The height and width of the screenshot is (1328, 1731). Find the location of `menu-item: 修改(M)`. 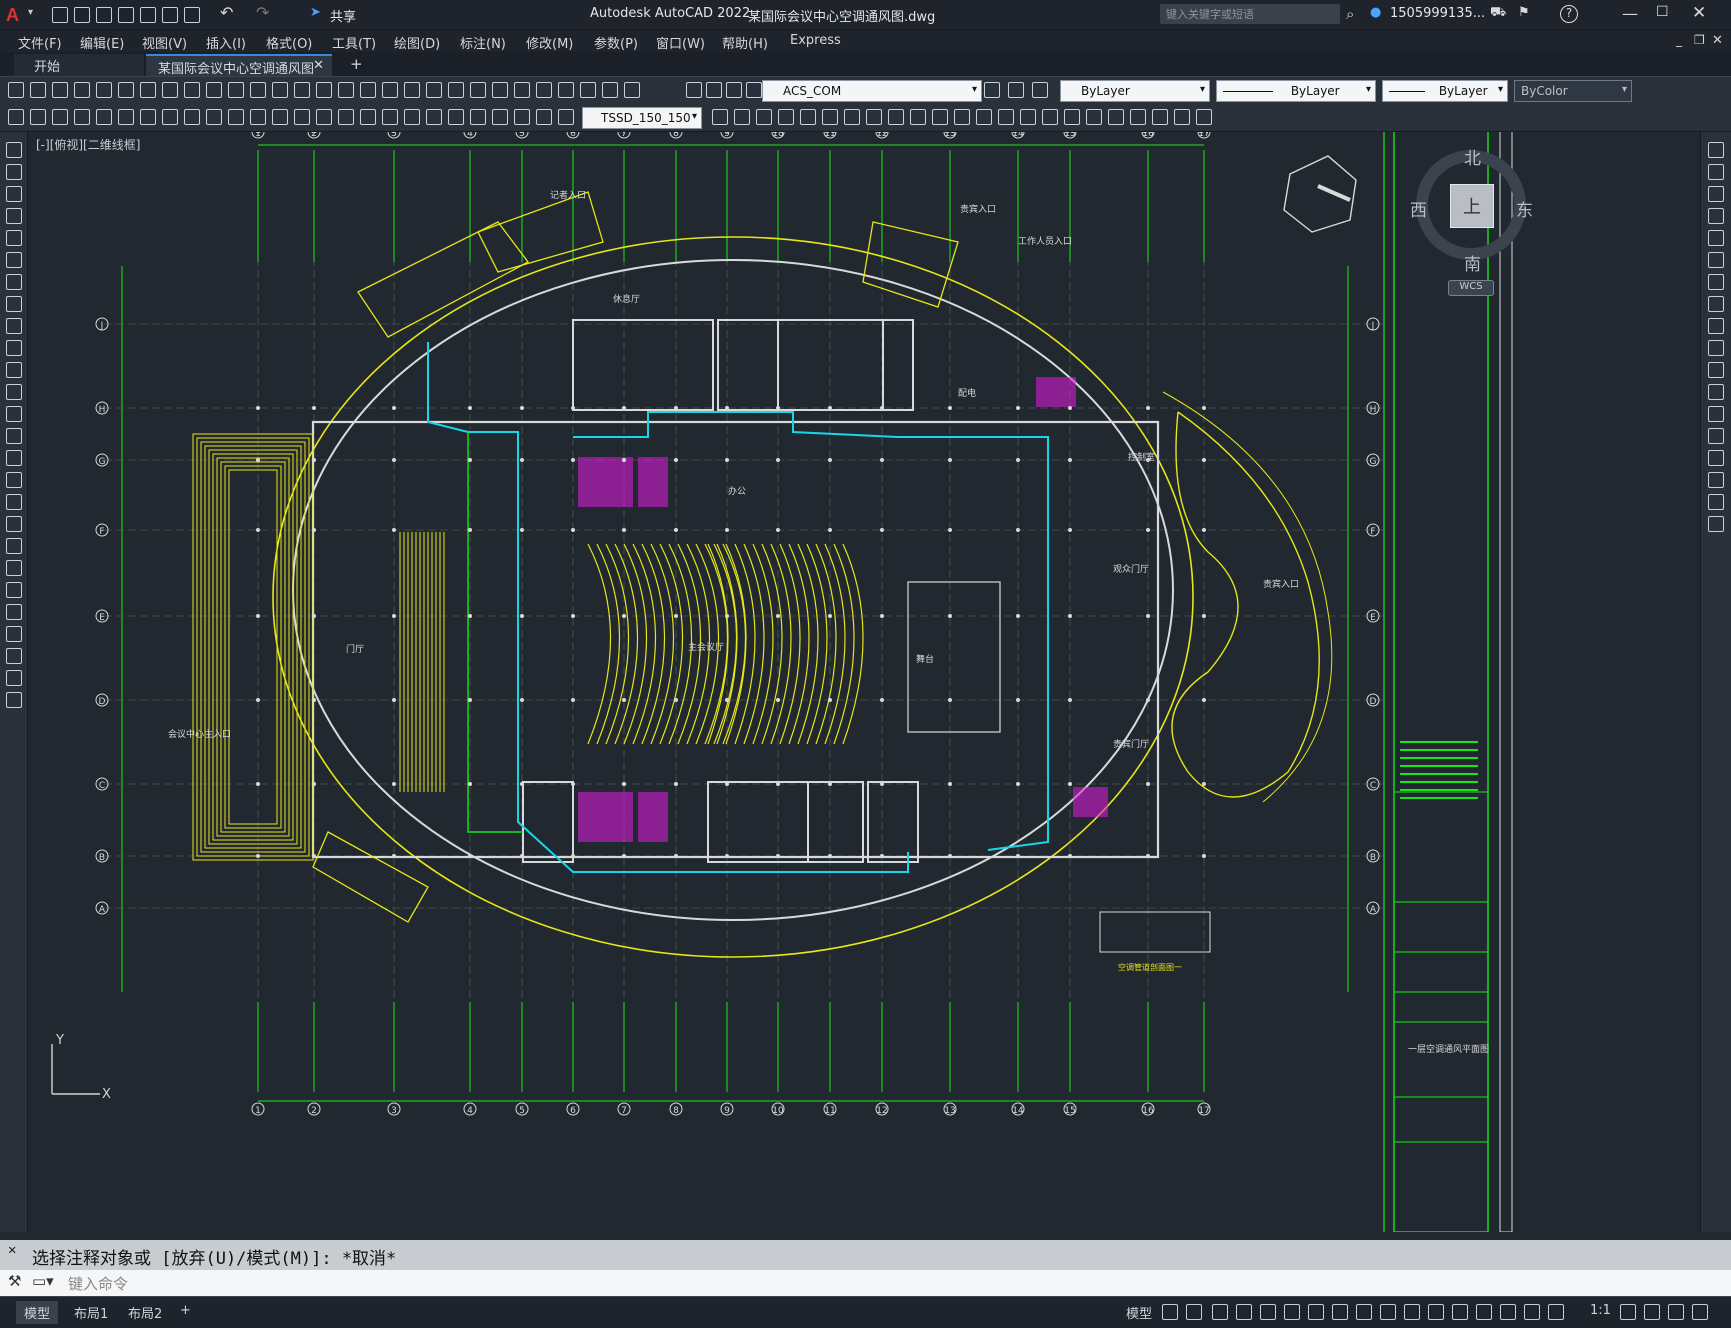

menu-item: 修改(M) is located at coordinates (549, 42).